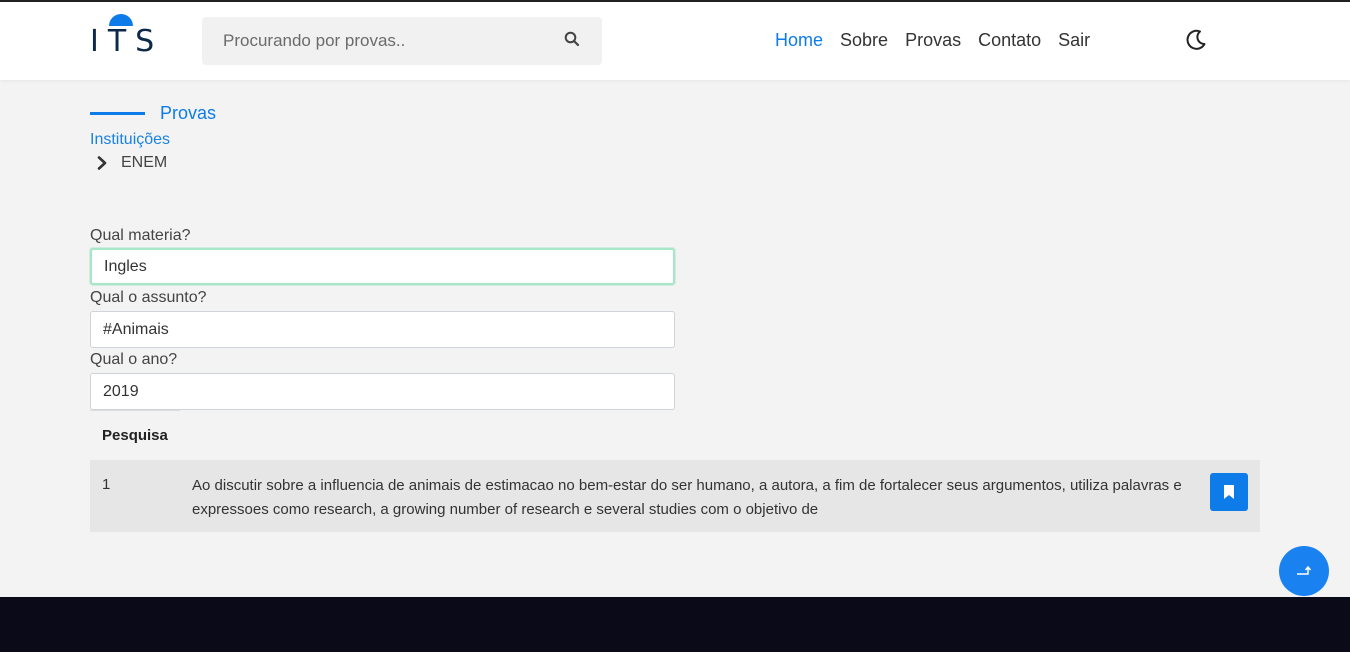 The width and height of the screenshot is (1350, 652). I want to click on logo-text: ITS, so click(127, 41).